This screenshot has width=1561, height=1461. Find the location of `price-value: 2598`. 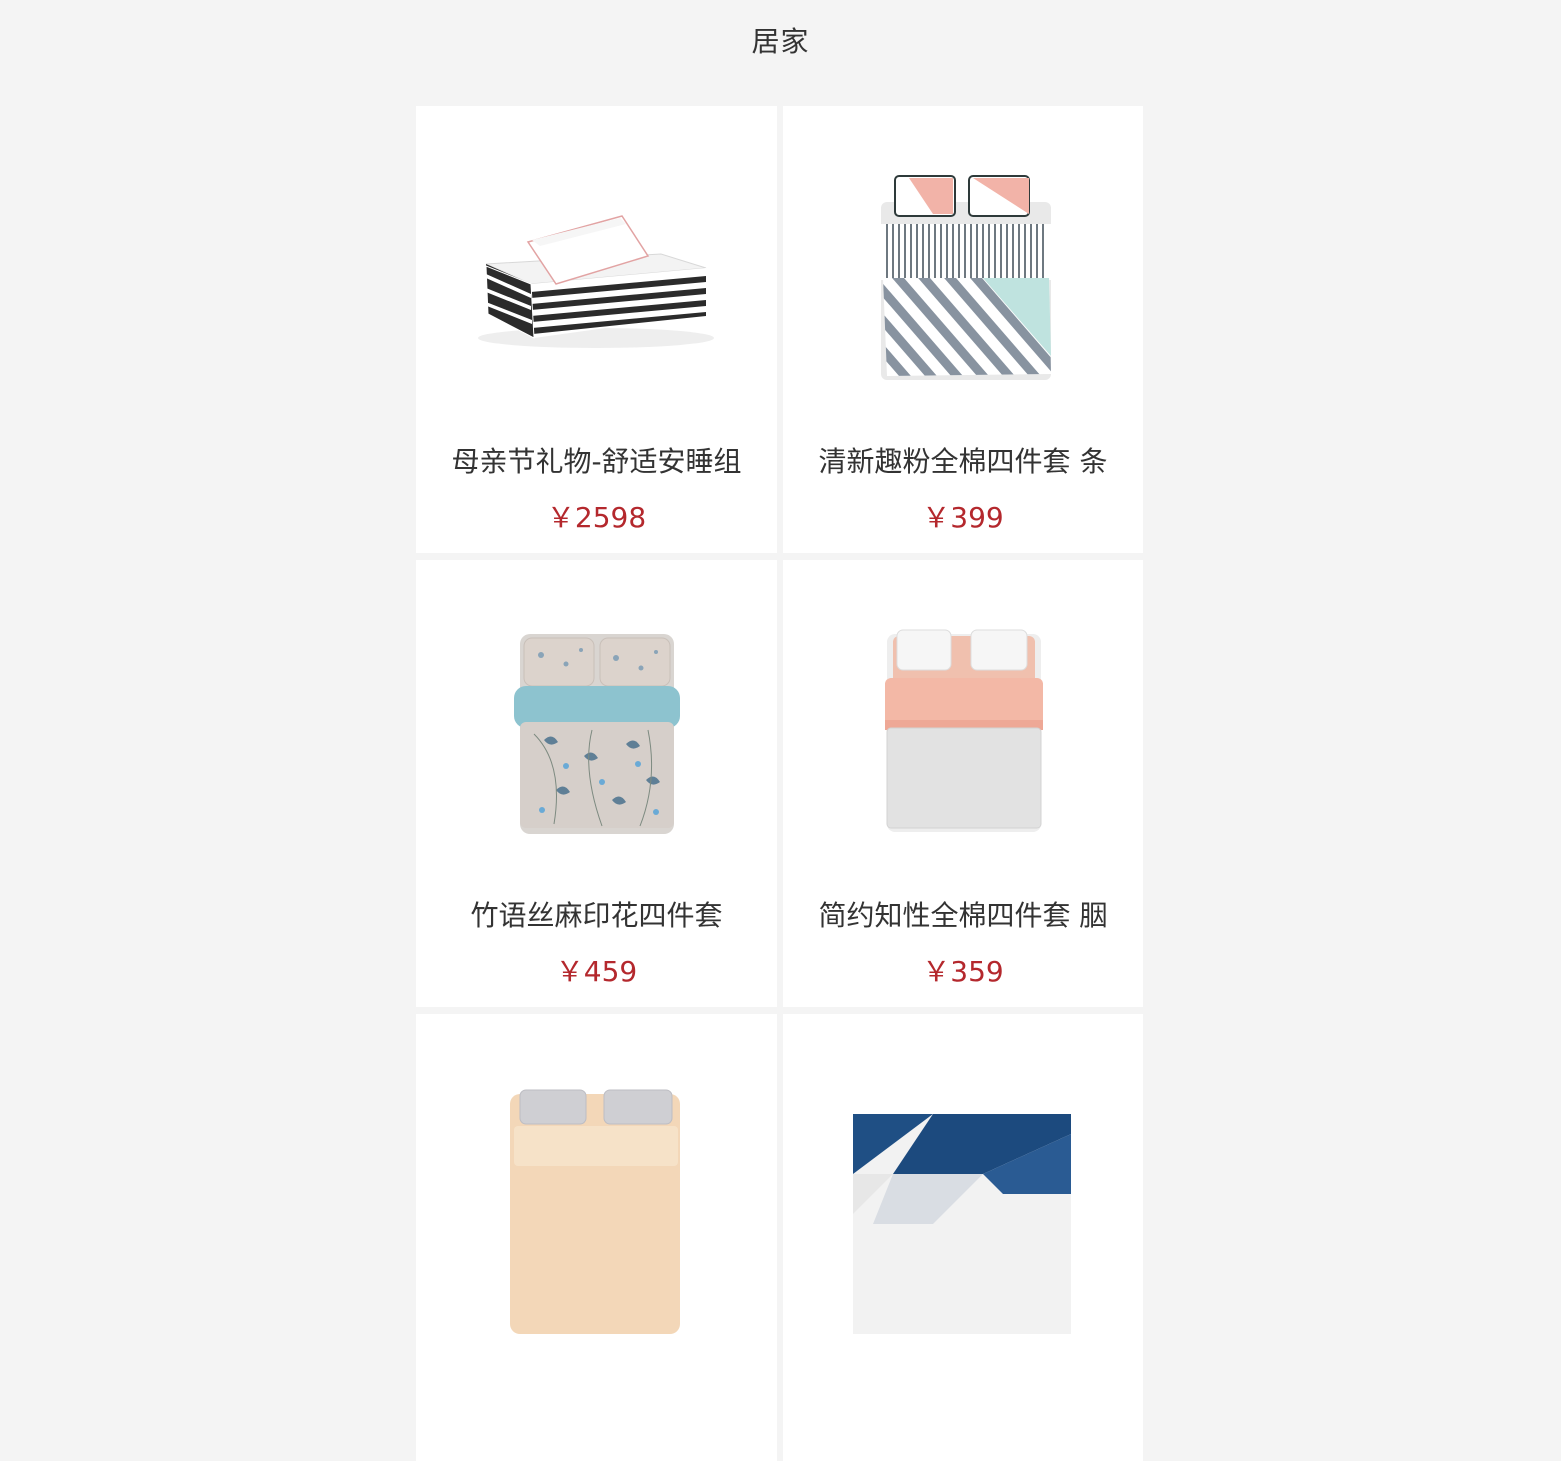

price-value: 2598 is located at coordinates (610, 517).